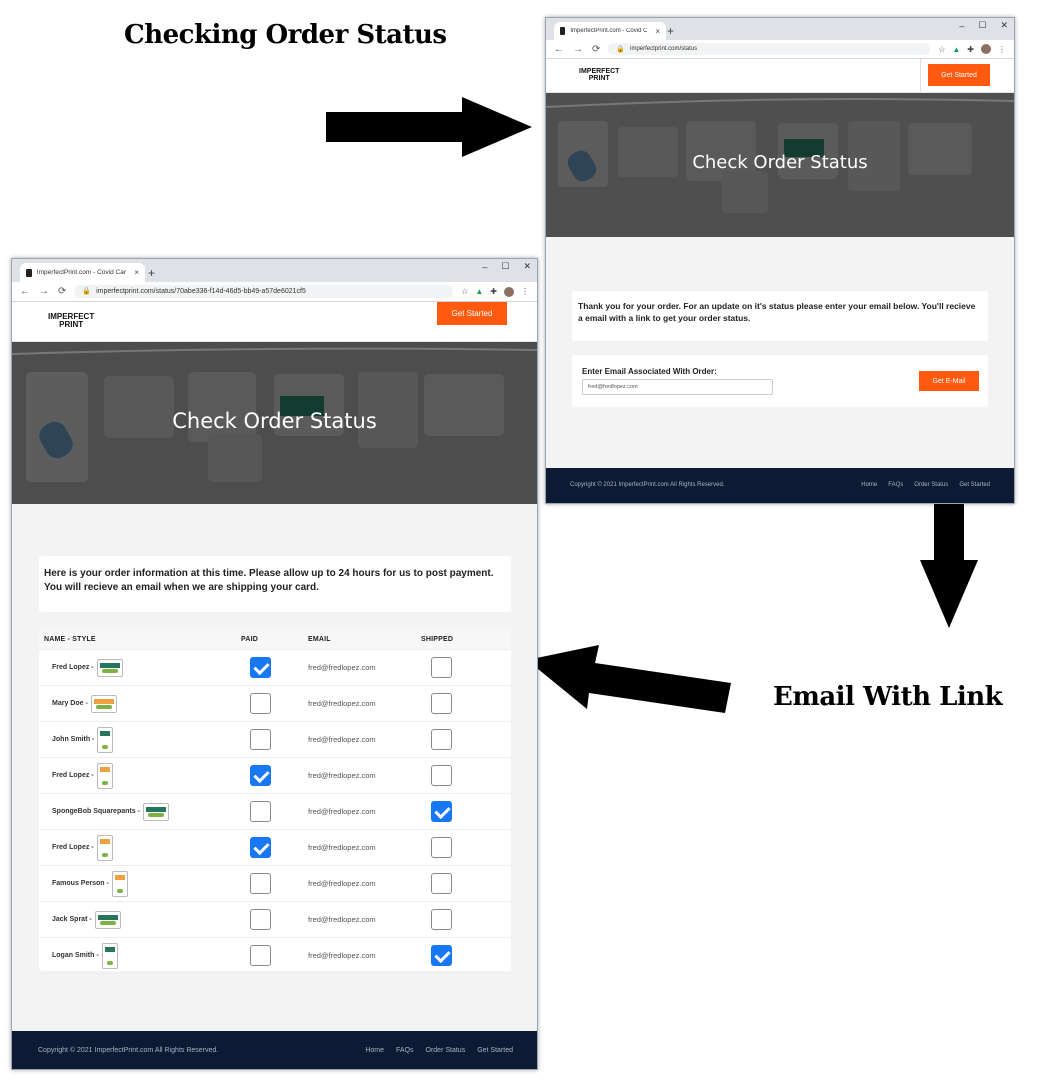 This screenshot has width=1040, height=1082. I want to click on row-name-style: Jack Sprat -, so click(86, 919).